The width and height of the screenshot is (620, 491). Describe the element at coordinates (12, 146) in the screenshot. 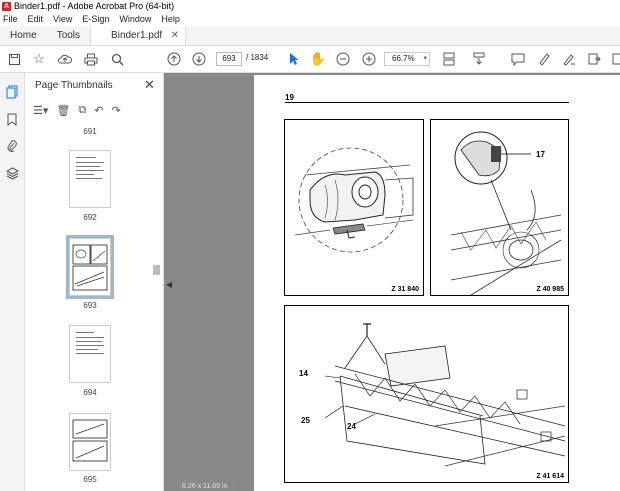

I see `attachment-icon` at that location.